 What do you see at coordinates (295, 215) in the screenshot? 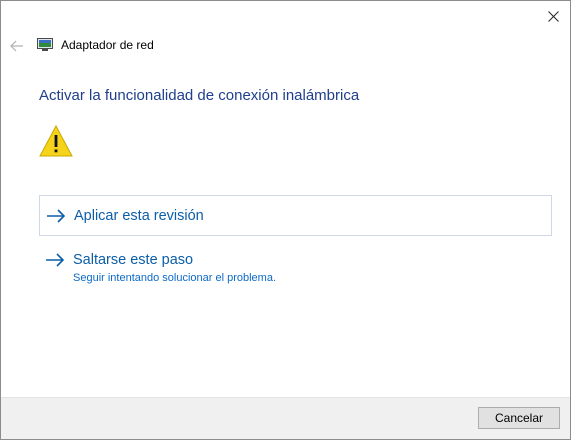
I see `apply-fix-option: Aplicar esta revisión` at bounding box center [295, 215].